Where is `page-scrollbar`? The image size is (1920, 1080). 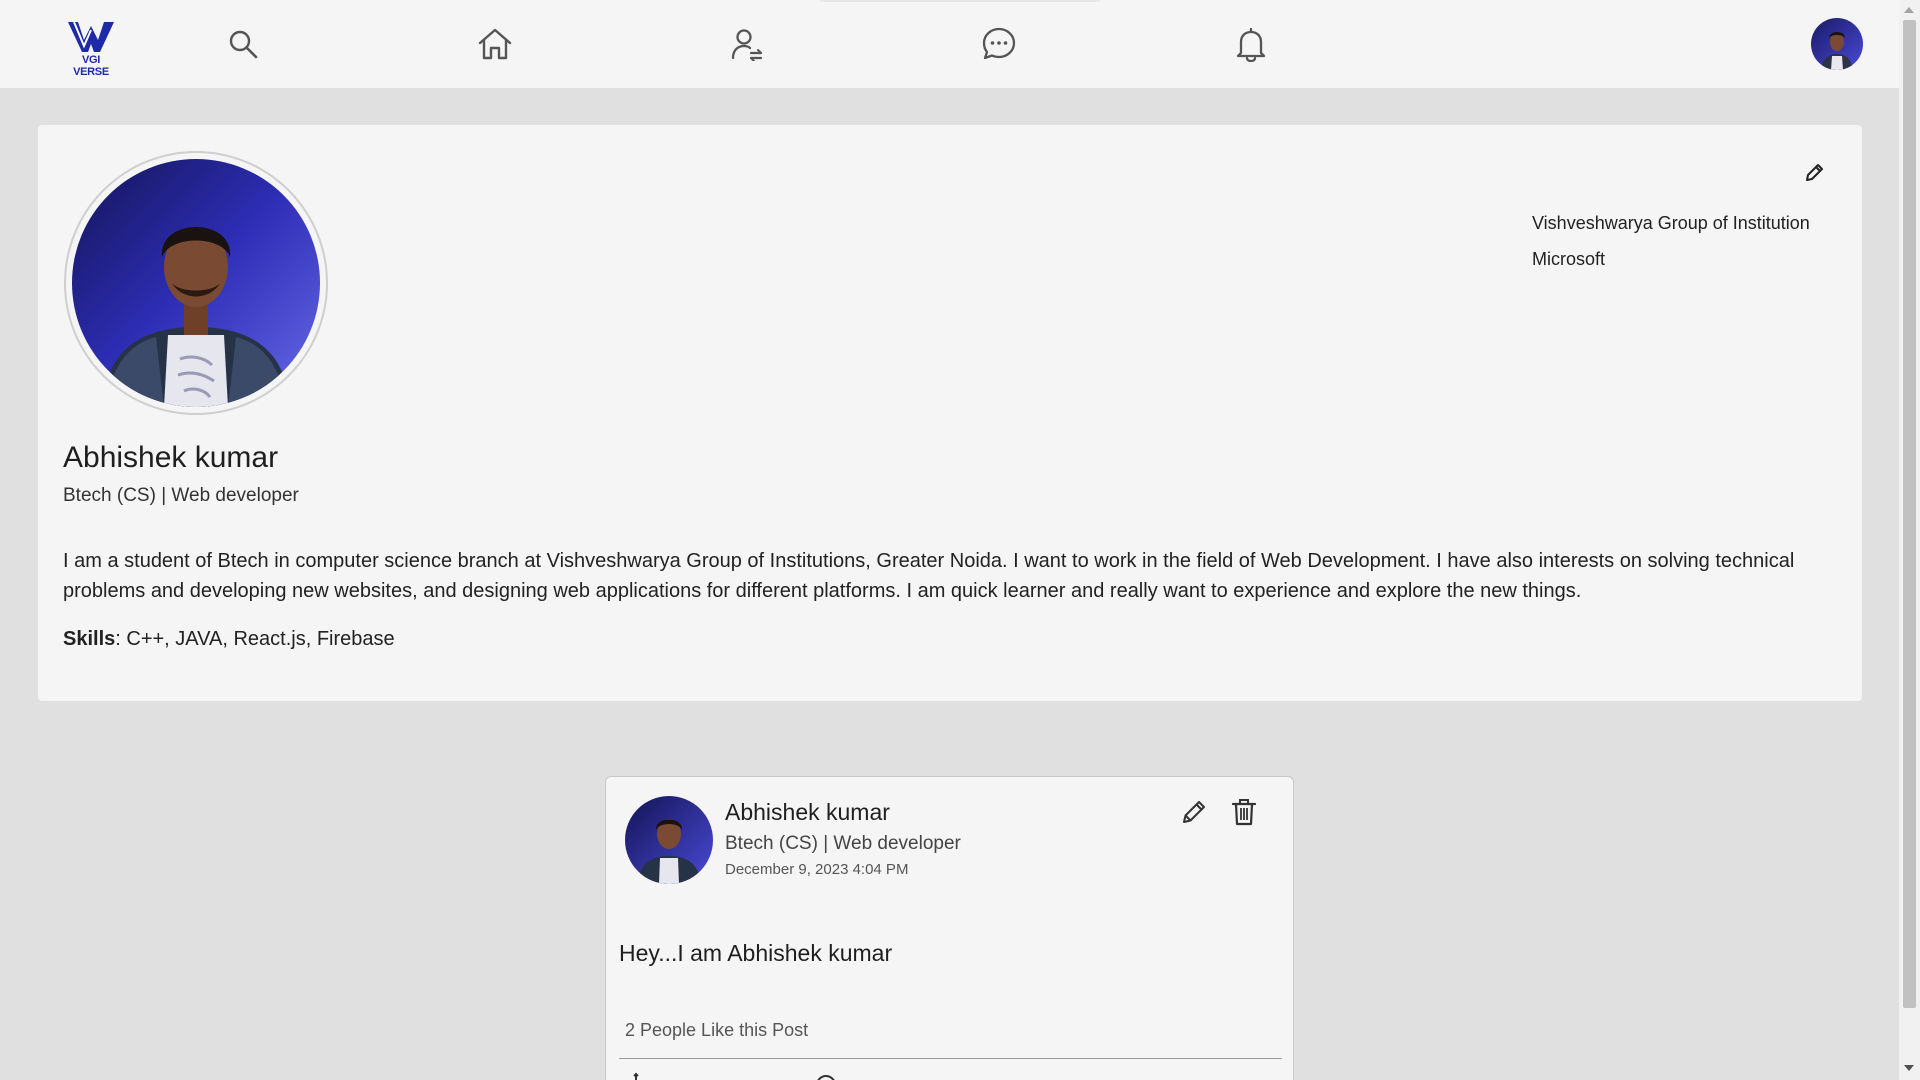
page-scrollbar is located at coordinates (1909, 540).